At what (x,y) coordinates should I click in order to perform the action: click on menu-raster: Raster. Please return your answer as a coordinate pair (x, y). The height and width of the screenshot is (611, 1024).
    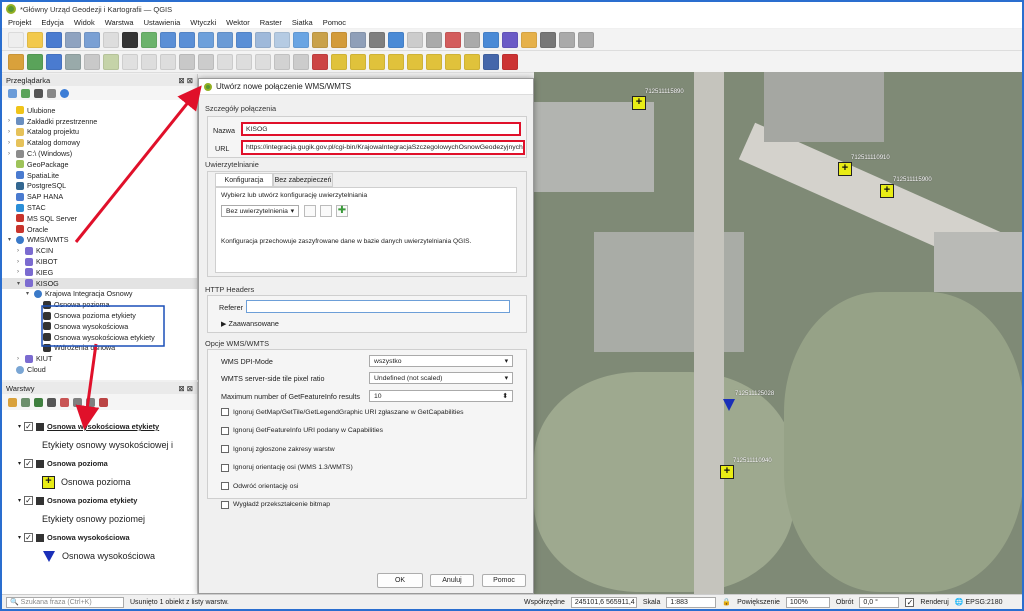
    Looking at the image, I should click on (271, 22).